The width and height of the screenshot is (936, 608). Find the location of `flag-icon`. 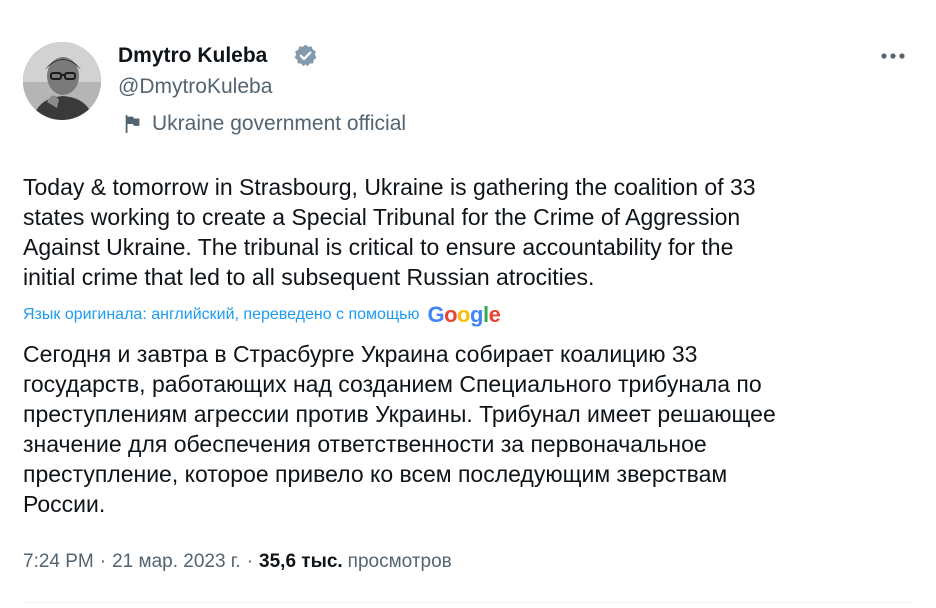

flag-icon is located at coordinates (132, 124).